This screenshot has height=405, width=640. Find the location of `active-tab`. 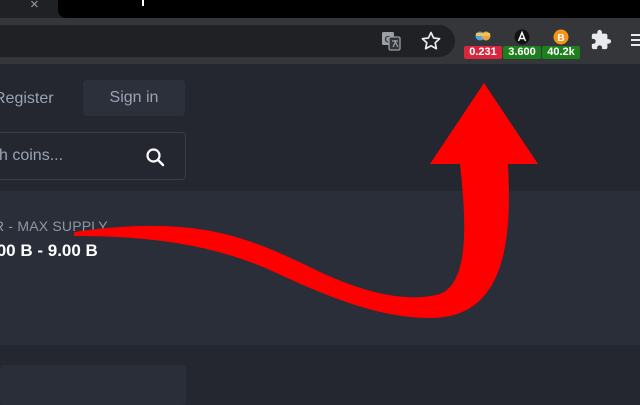

active-tab is located at coordinates (349, 9).